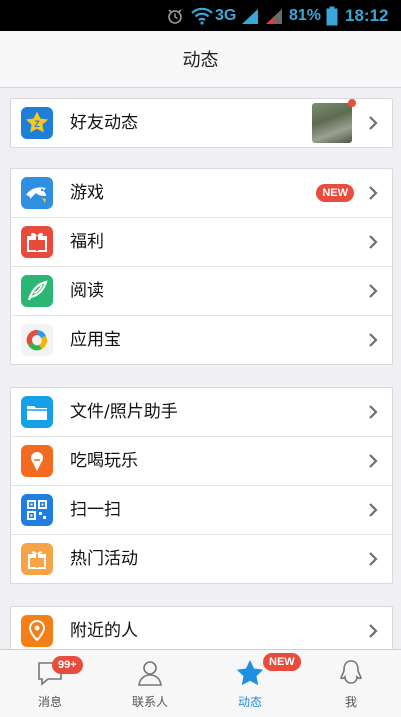 This screenshot has width=401, height=717. Describe the element at coordinates (87, 193) in the screenshot. I see `row-label: 游戏` at that location.